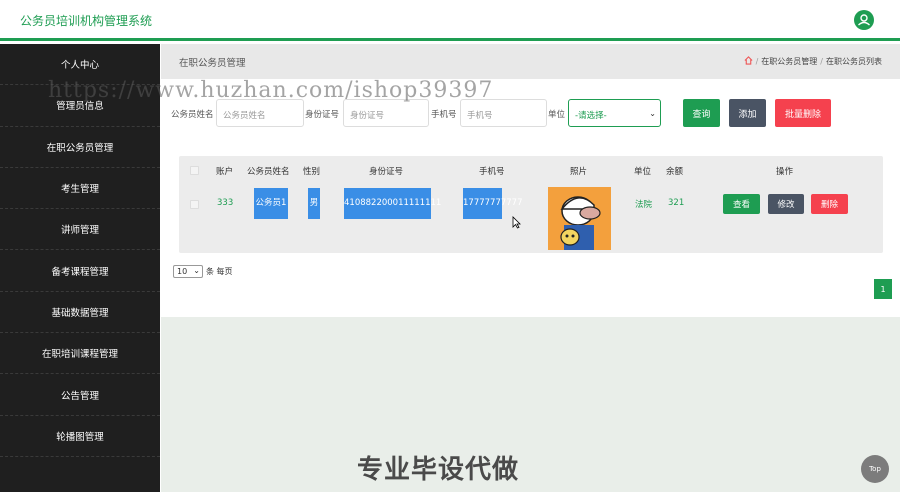 The height and width of the screenshot is (492, 900). I want to click on ad-banner-text: 专业毕设代做, so click(438, 470).